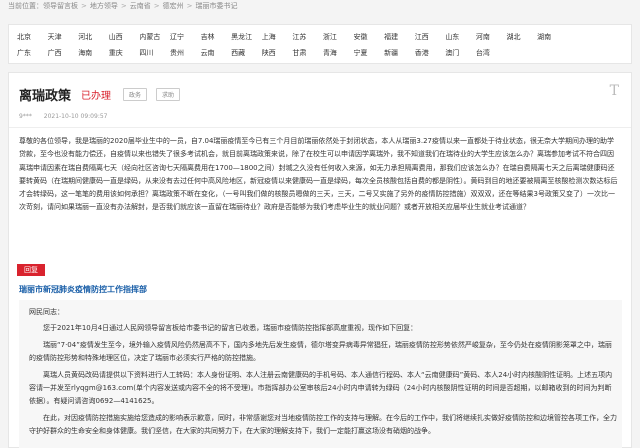 The image size is (640, 448). What do you see at coordinates (63, 53) in the screenshot?
I see `region-link: 广西` at bounding box center [63, 53].